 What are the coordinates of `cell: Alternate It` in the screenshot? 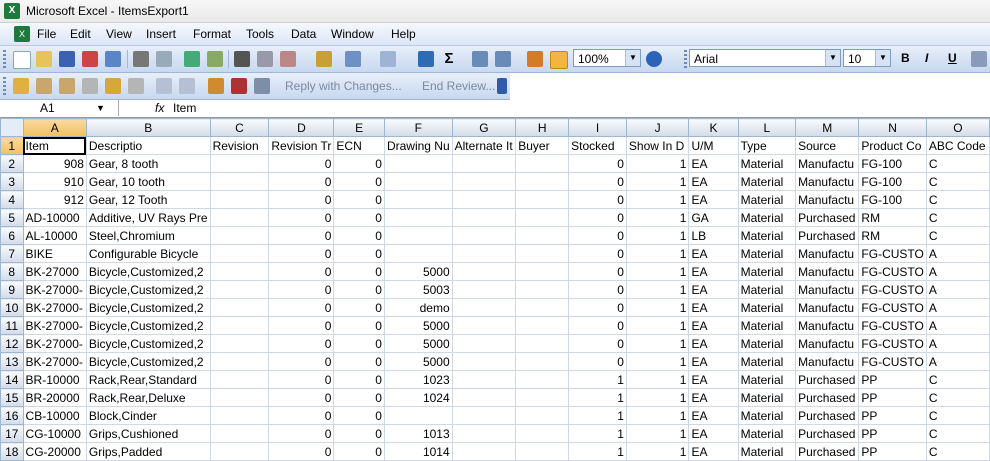 It's located at (484, 145).